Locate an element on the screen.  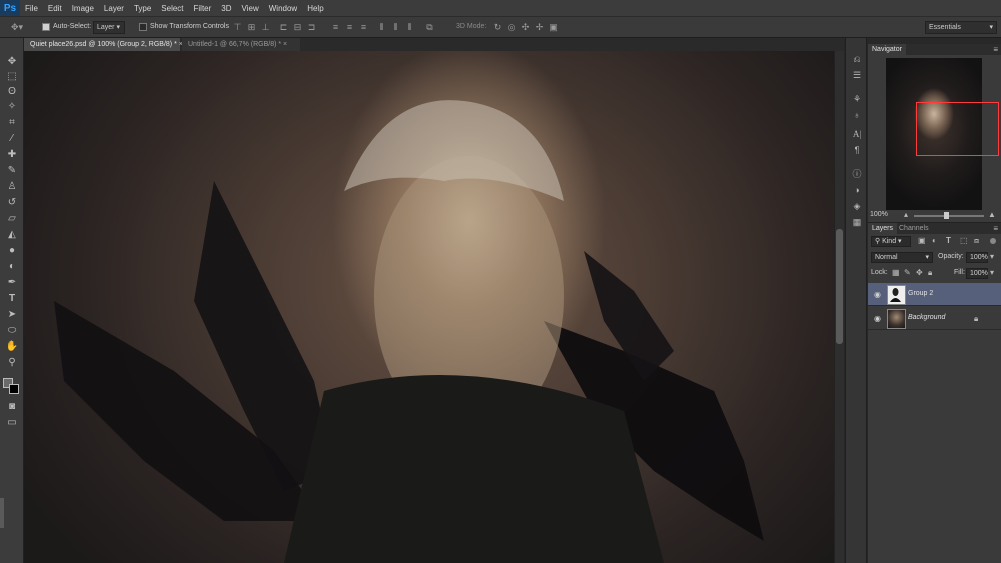
marquee-tool-icon: ⬚ is located at coordinates (12, 76).